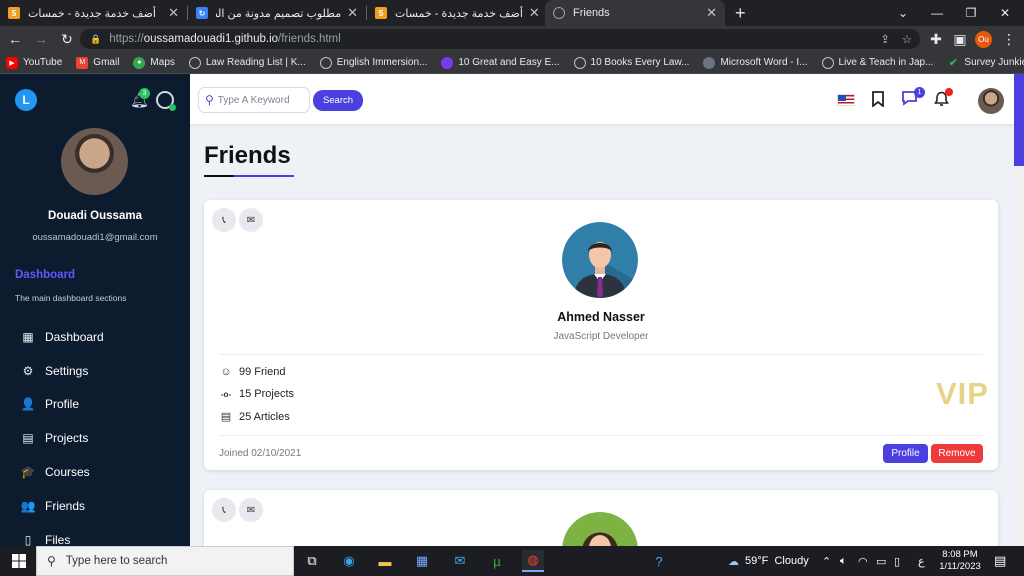 Image resolution: width=1024 pixels, height=576 pixels. I want to click on taskbar-search: ⚲ Type here to search, so click(165, 561).